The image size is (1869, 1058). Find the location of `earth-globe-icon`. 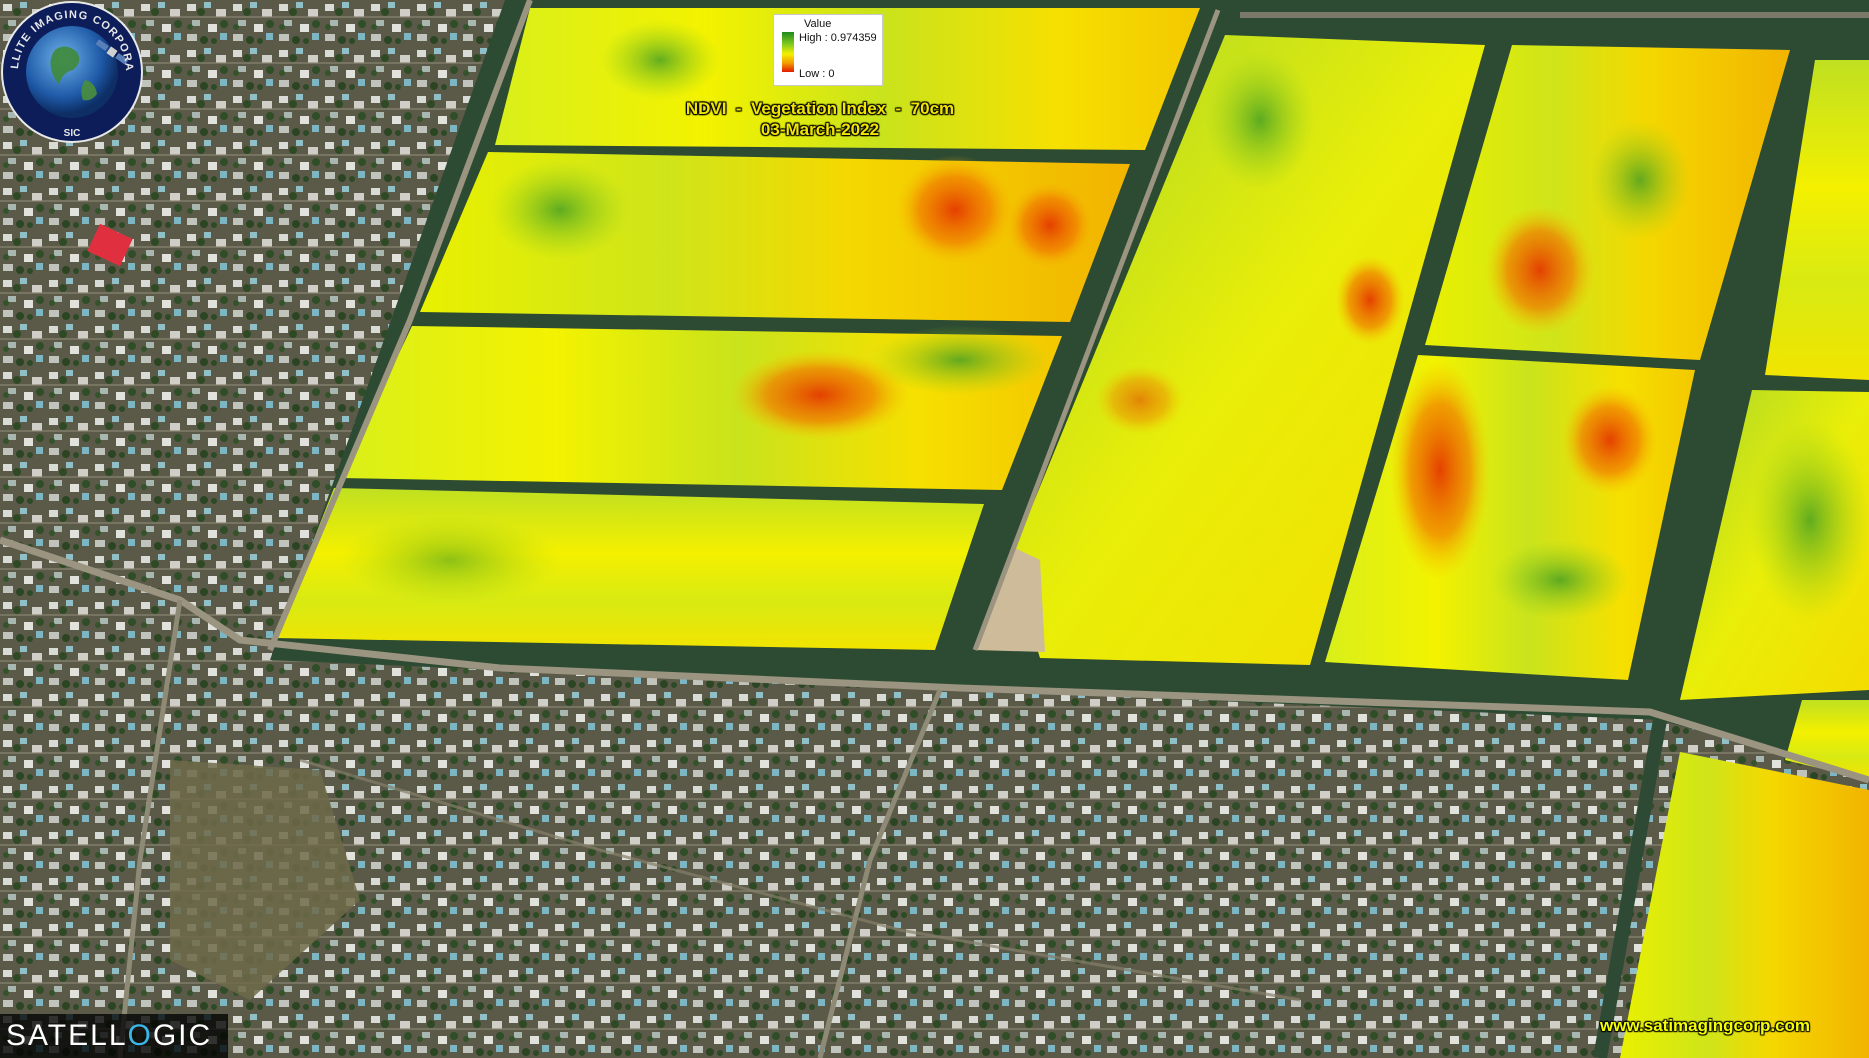

earth-globe-icon is located at coordinates (72, 72).